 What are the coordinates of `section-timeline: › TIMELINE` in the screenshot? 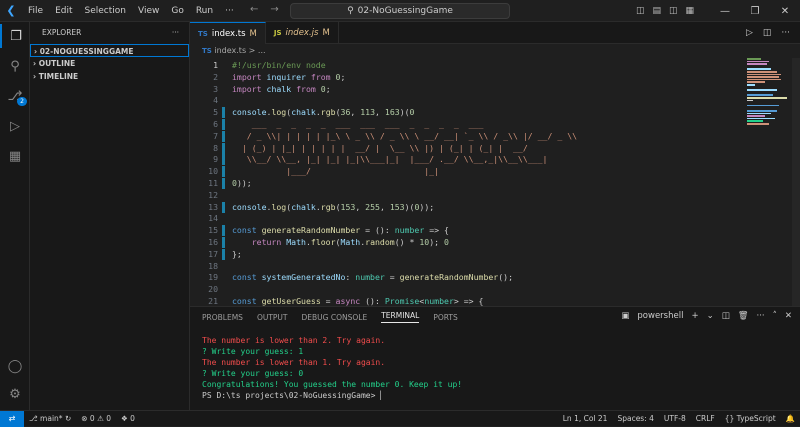 It's located at (109, 76).